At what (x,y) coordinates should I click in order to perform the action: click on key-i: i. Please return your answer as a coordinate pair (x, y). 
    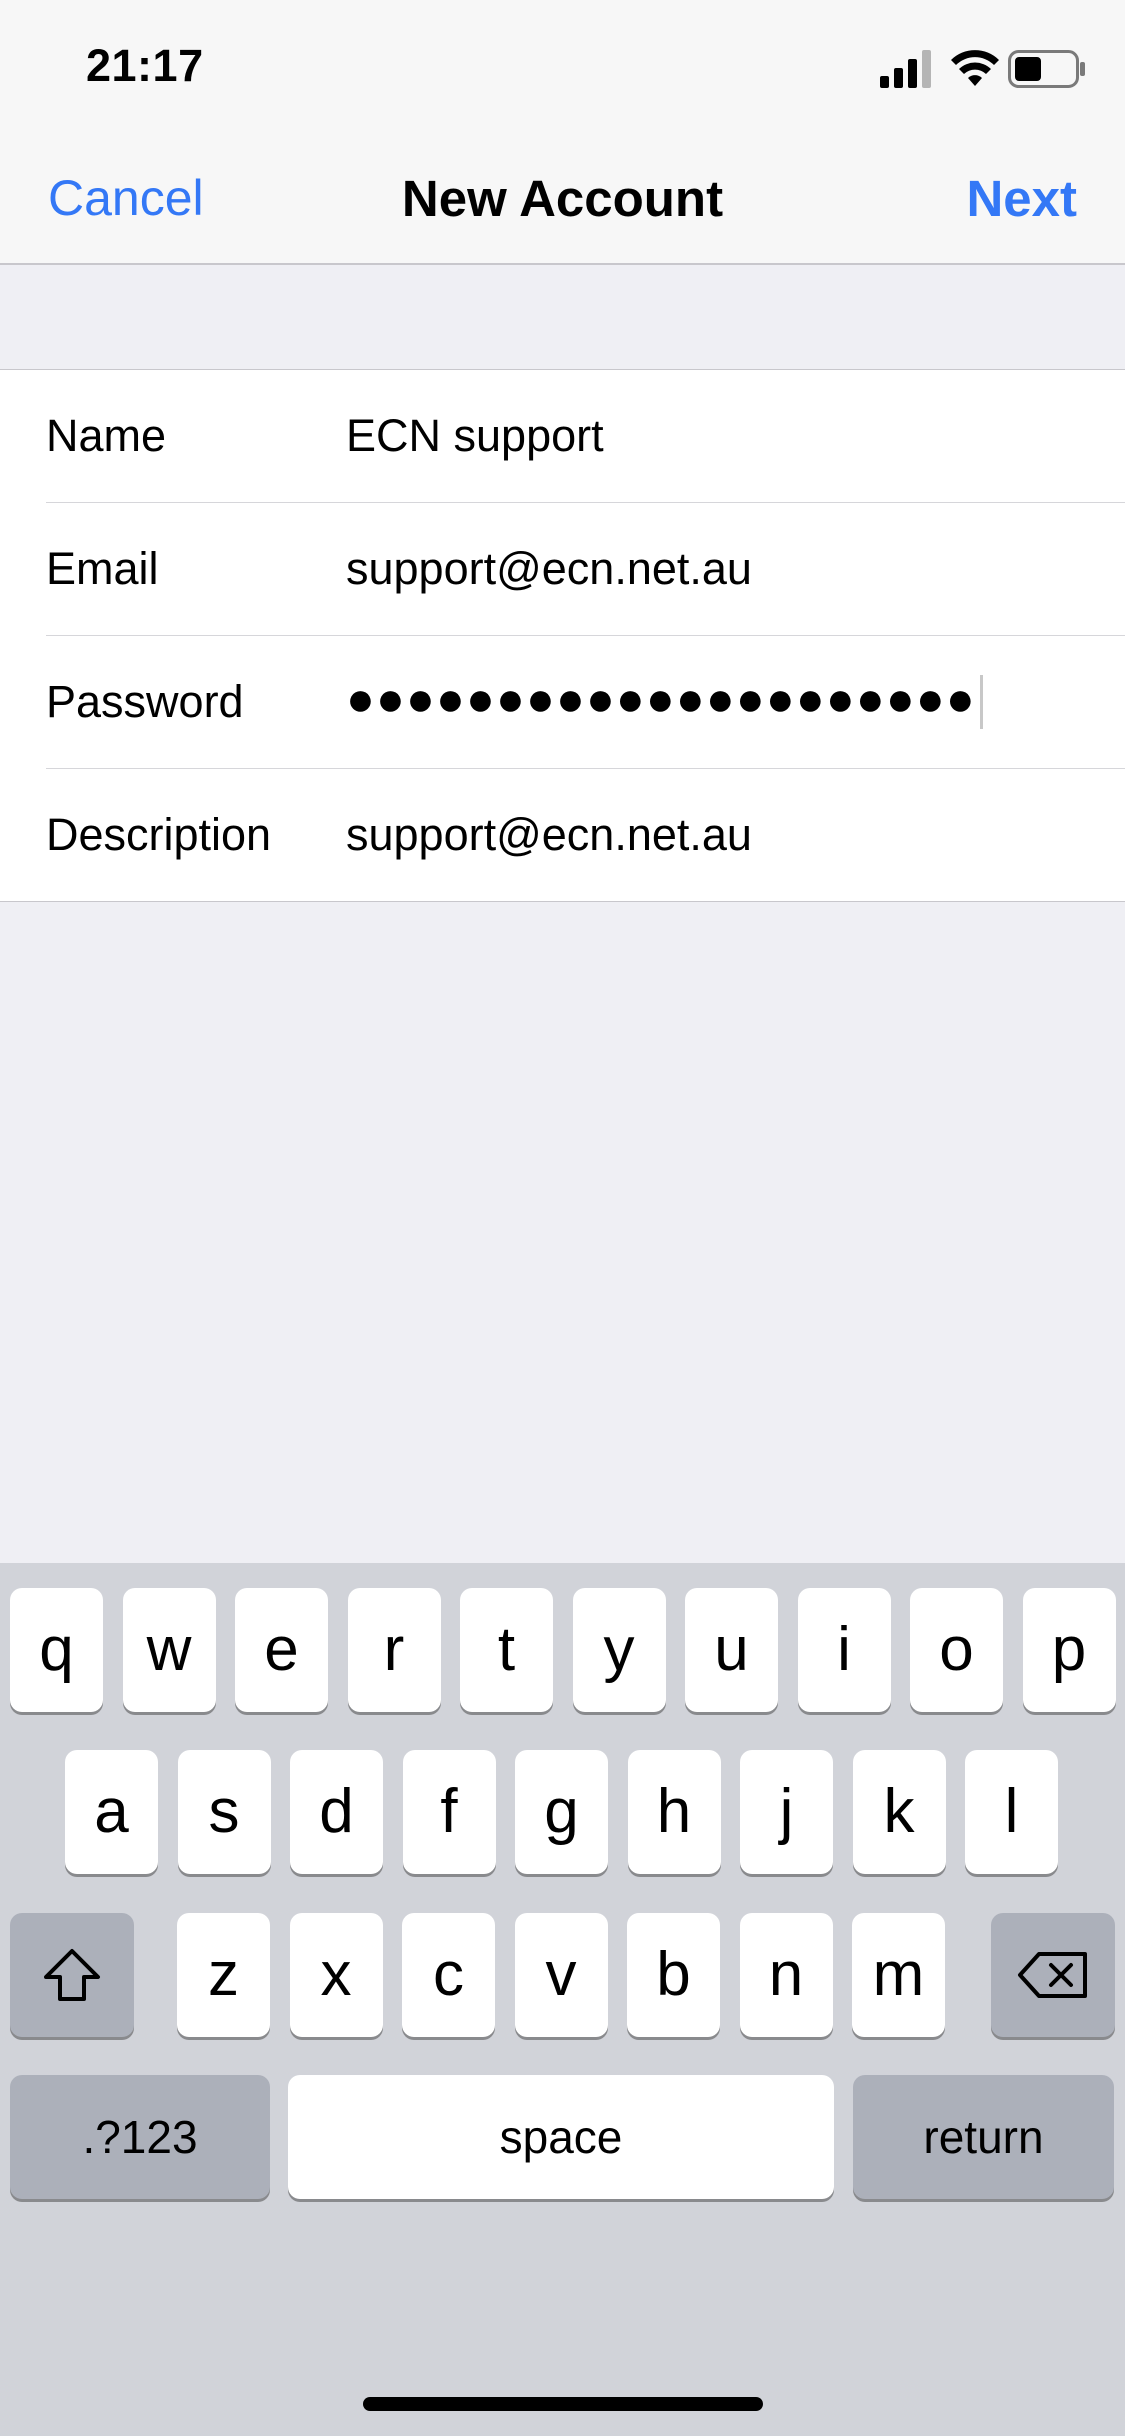
    Looking at the image, I should click on (844, 1650).